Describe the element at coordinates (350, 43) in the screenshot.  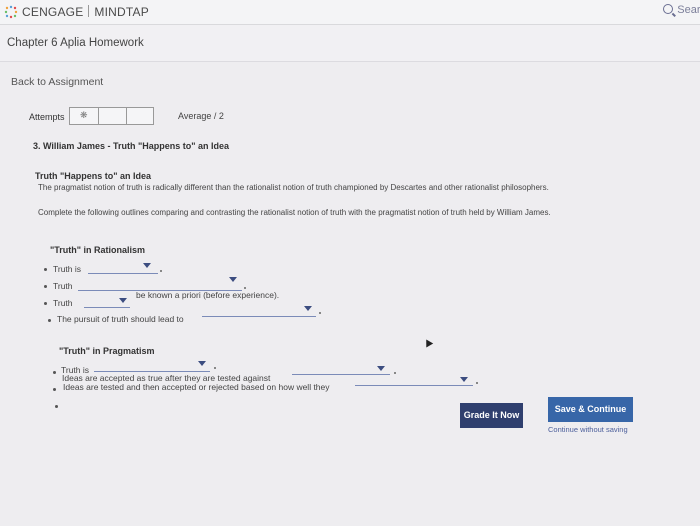
I see `chapter-bar: Chapter 6 Aplia Homework` at that location.